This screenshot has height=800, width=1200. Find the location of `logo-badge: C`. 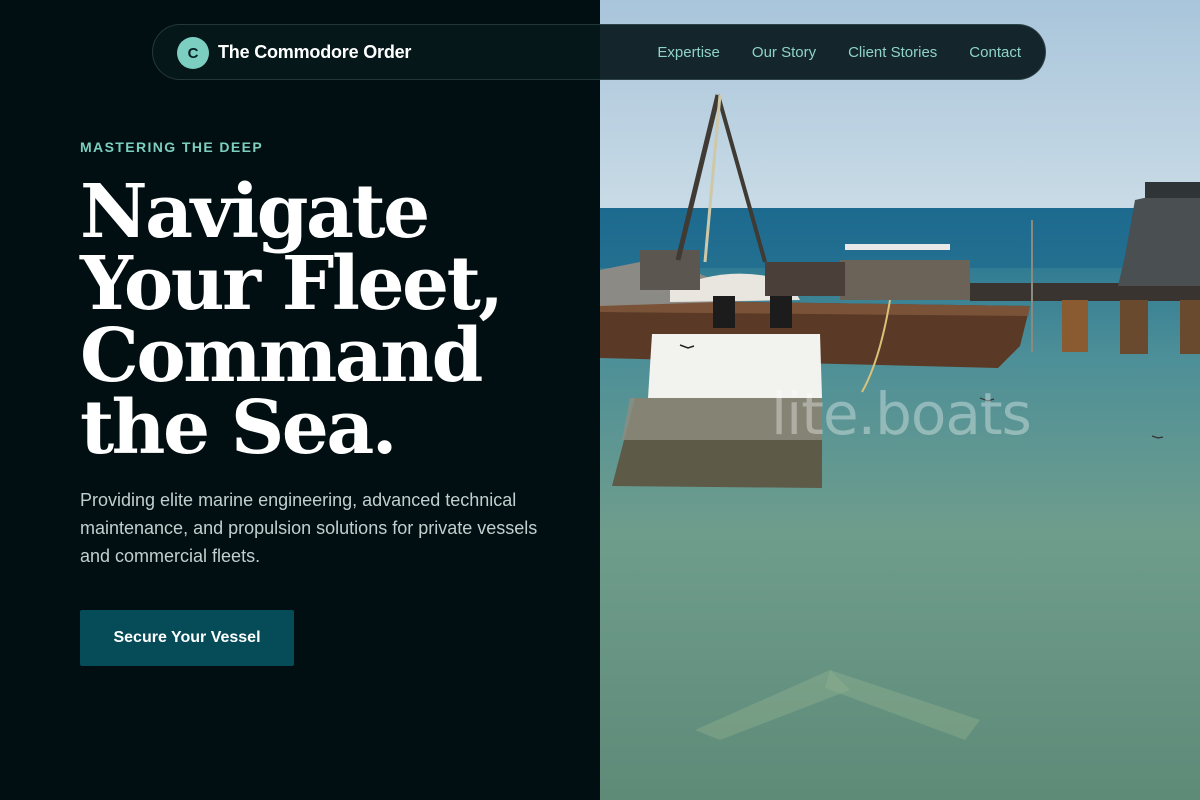

logo-badge: C is located at coordinates (193, 53).